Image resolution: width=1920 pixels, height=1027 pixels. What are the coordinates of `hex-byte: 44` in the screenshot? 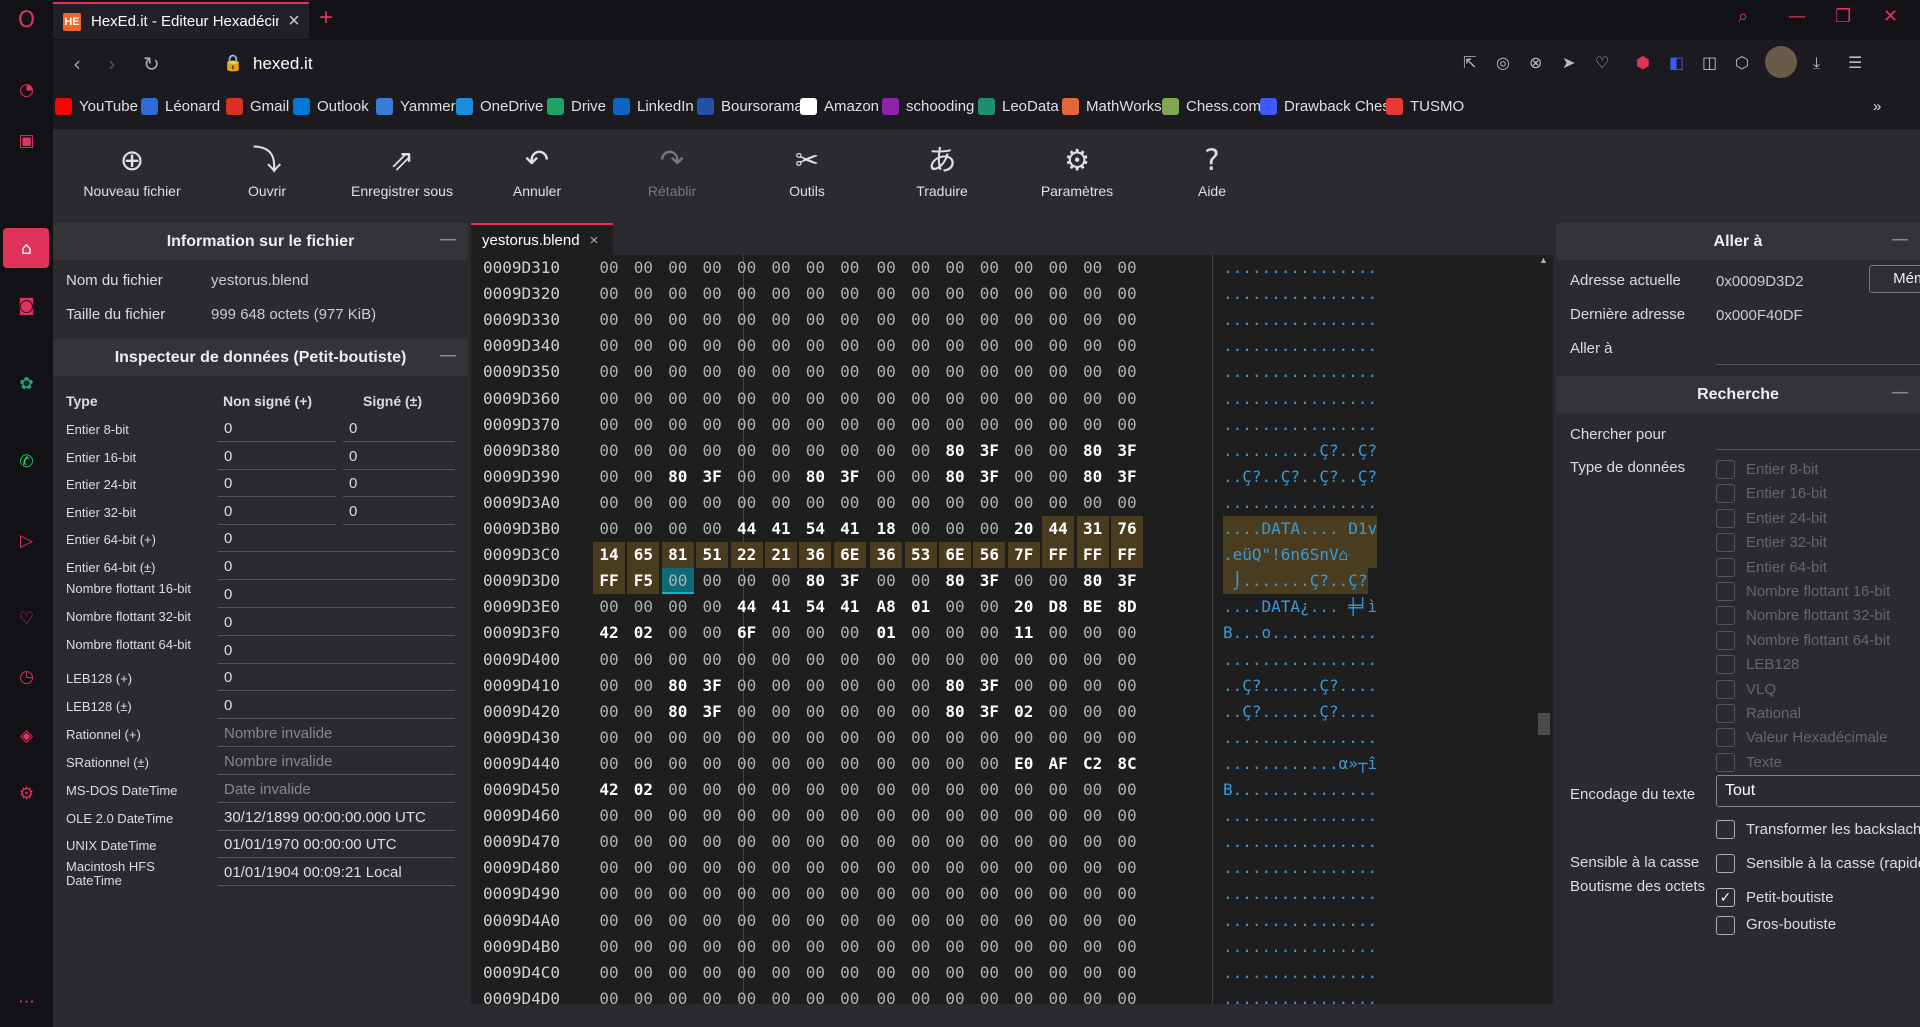 It's located at (747, 607).